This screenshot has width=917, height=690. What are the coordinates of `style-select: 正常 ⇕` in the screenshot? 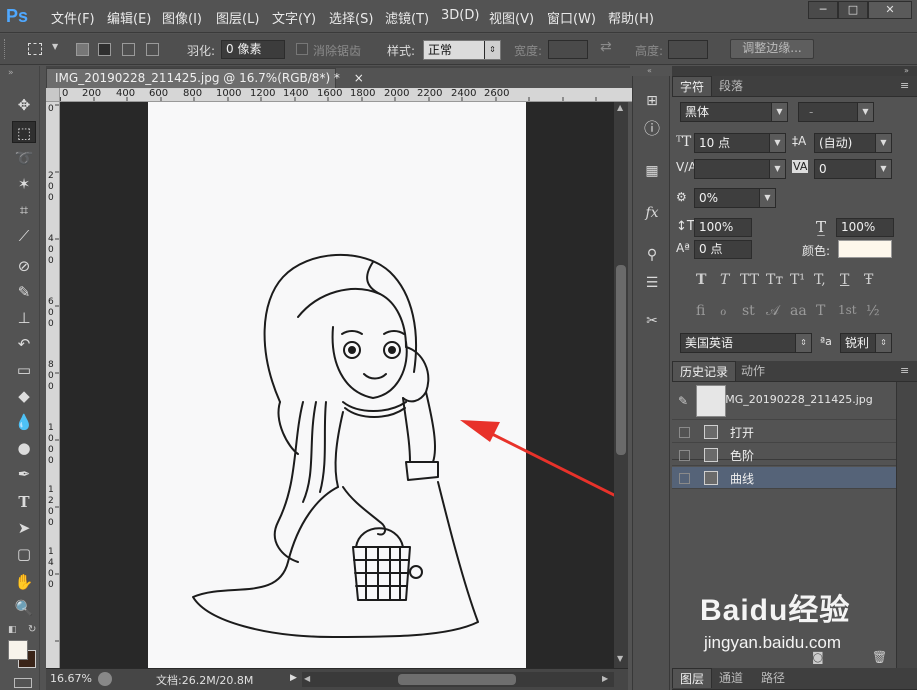 It's located at (462, 50).